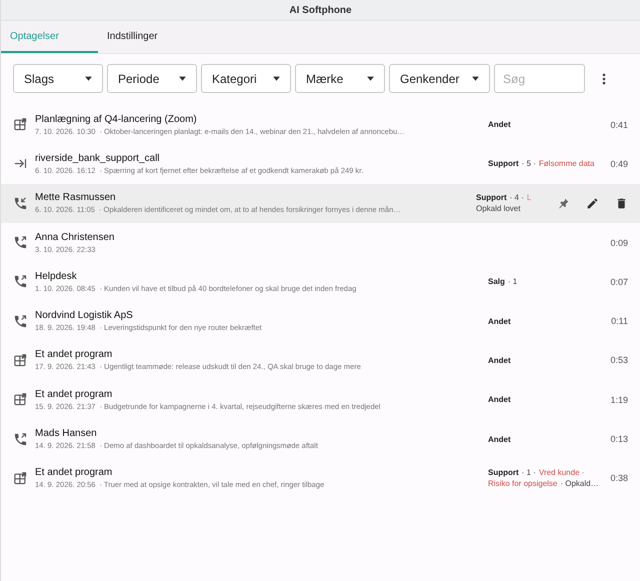  What do you see at coordinates (566, 163) in the screenshot?
I see `warning-tag: Følsomme data` at bounding box center [566, 163].